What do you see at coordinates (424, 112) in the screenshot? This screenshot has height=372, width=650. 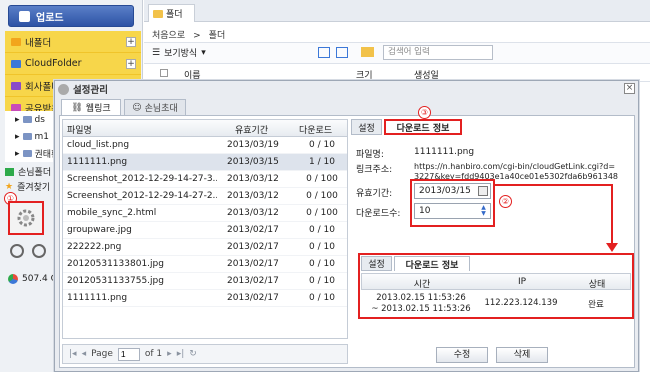 I see `annotation-marker-3: ③` at bounding box center [424, 112].